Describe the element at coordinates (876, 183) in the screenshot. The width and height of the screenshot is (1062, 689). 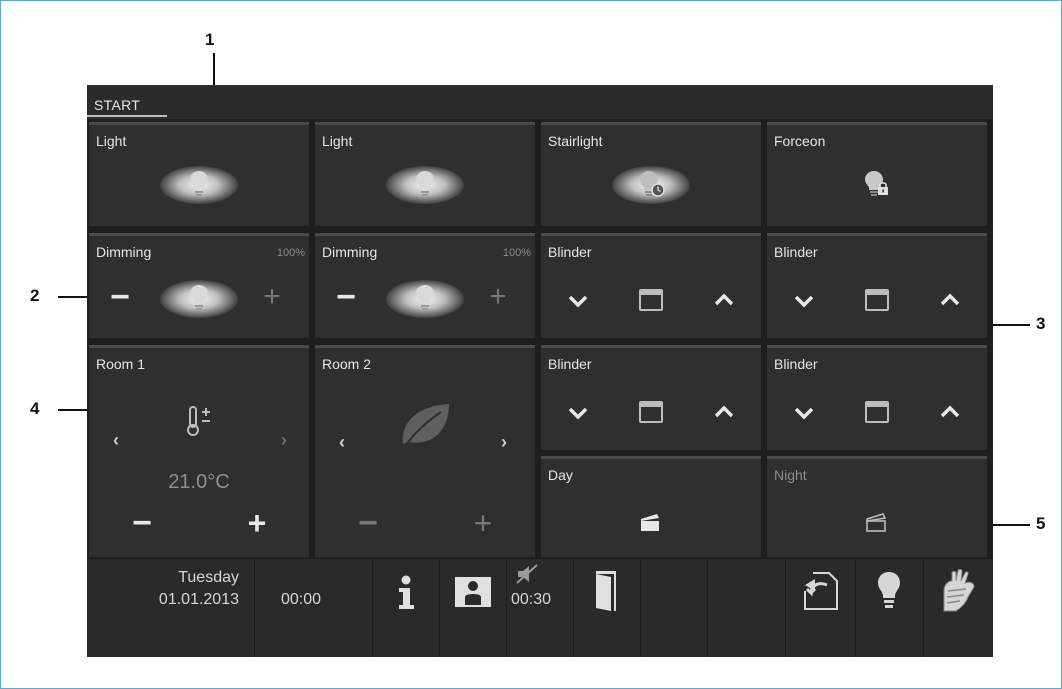
I see `locked-bulb-icon` at that location.